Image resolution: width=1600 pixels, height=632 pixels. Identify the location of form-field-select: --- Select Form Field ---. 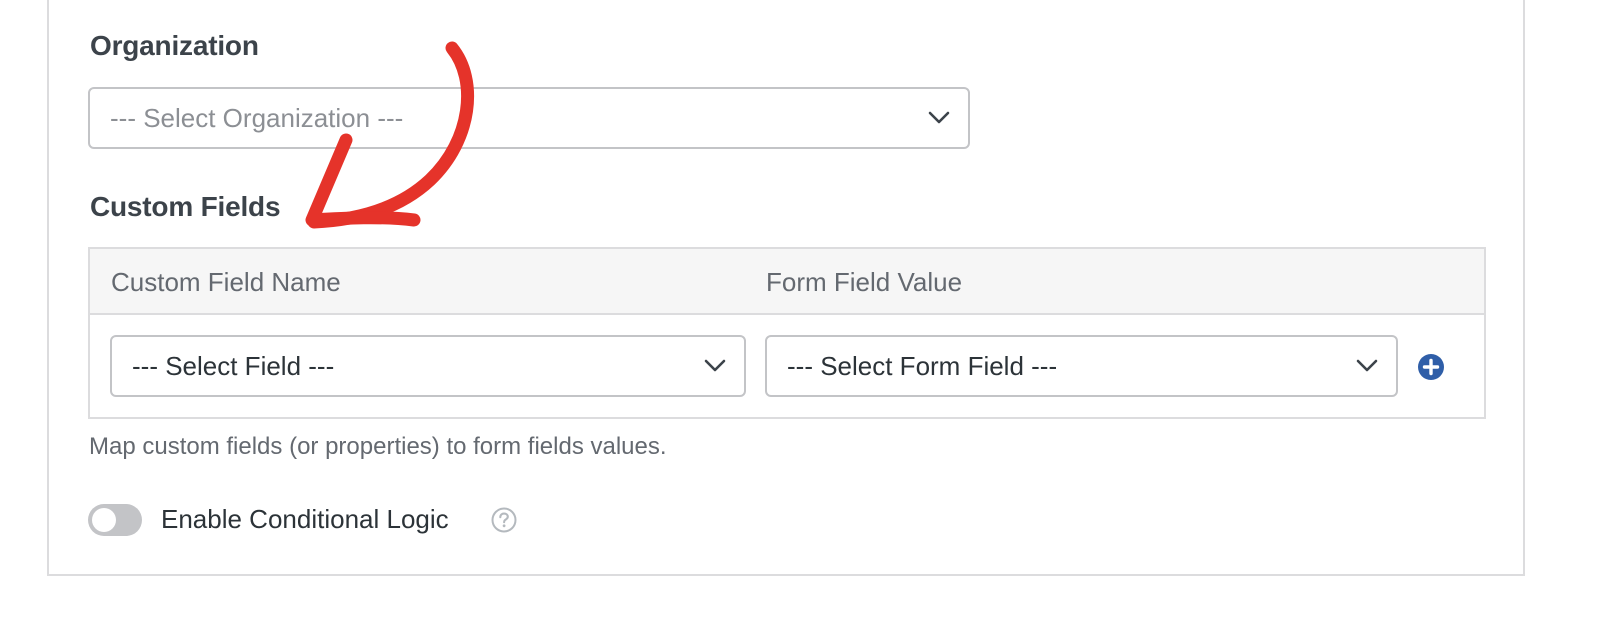
(1081, 366).